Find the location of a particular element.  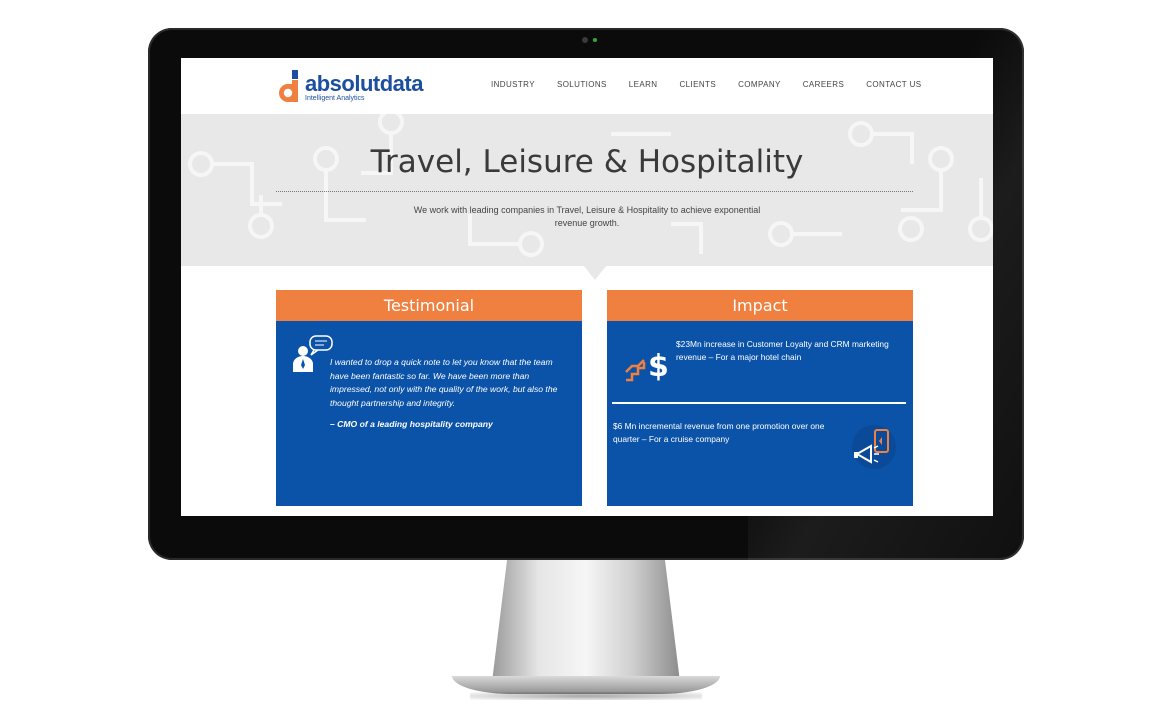

monitor-stand is located at coordinates (586, 621).